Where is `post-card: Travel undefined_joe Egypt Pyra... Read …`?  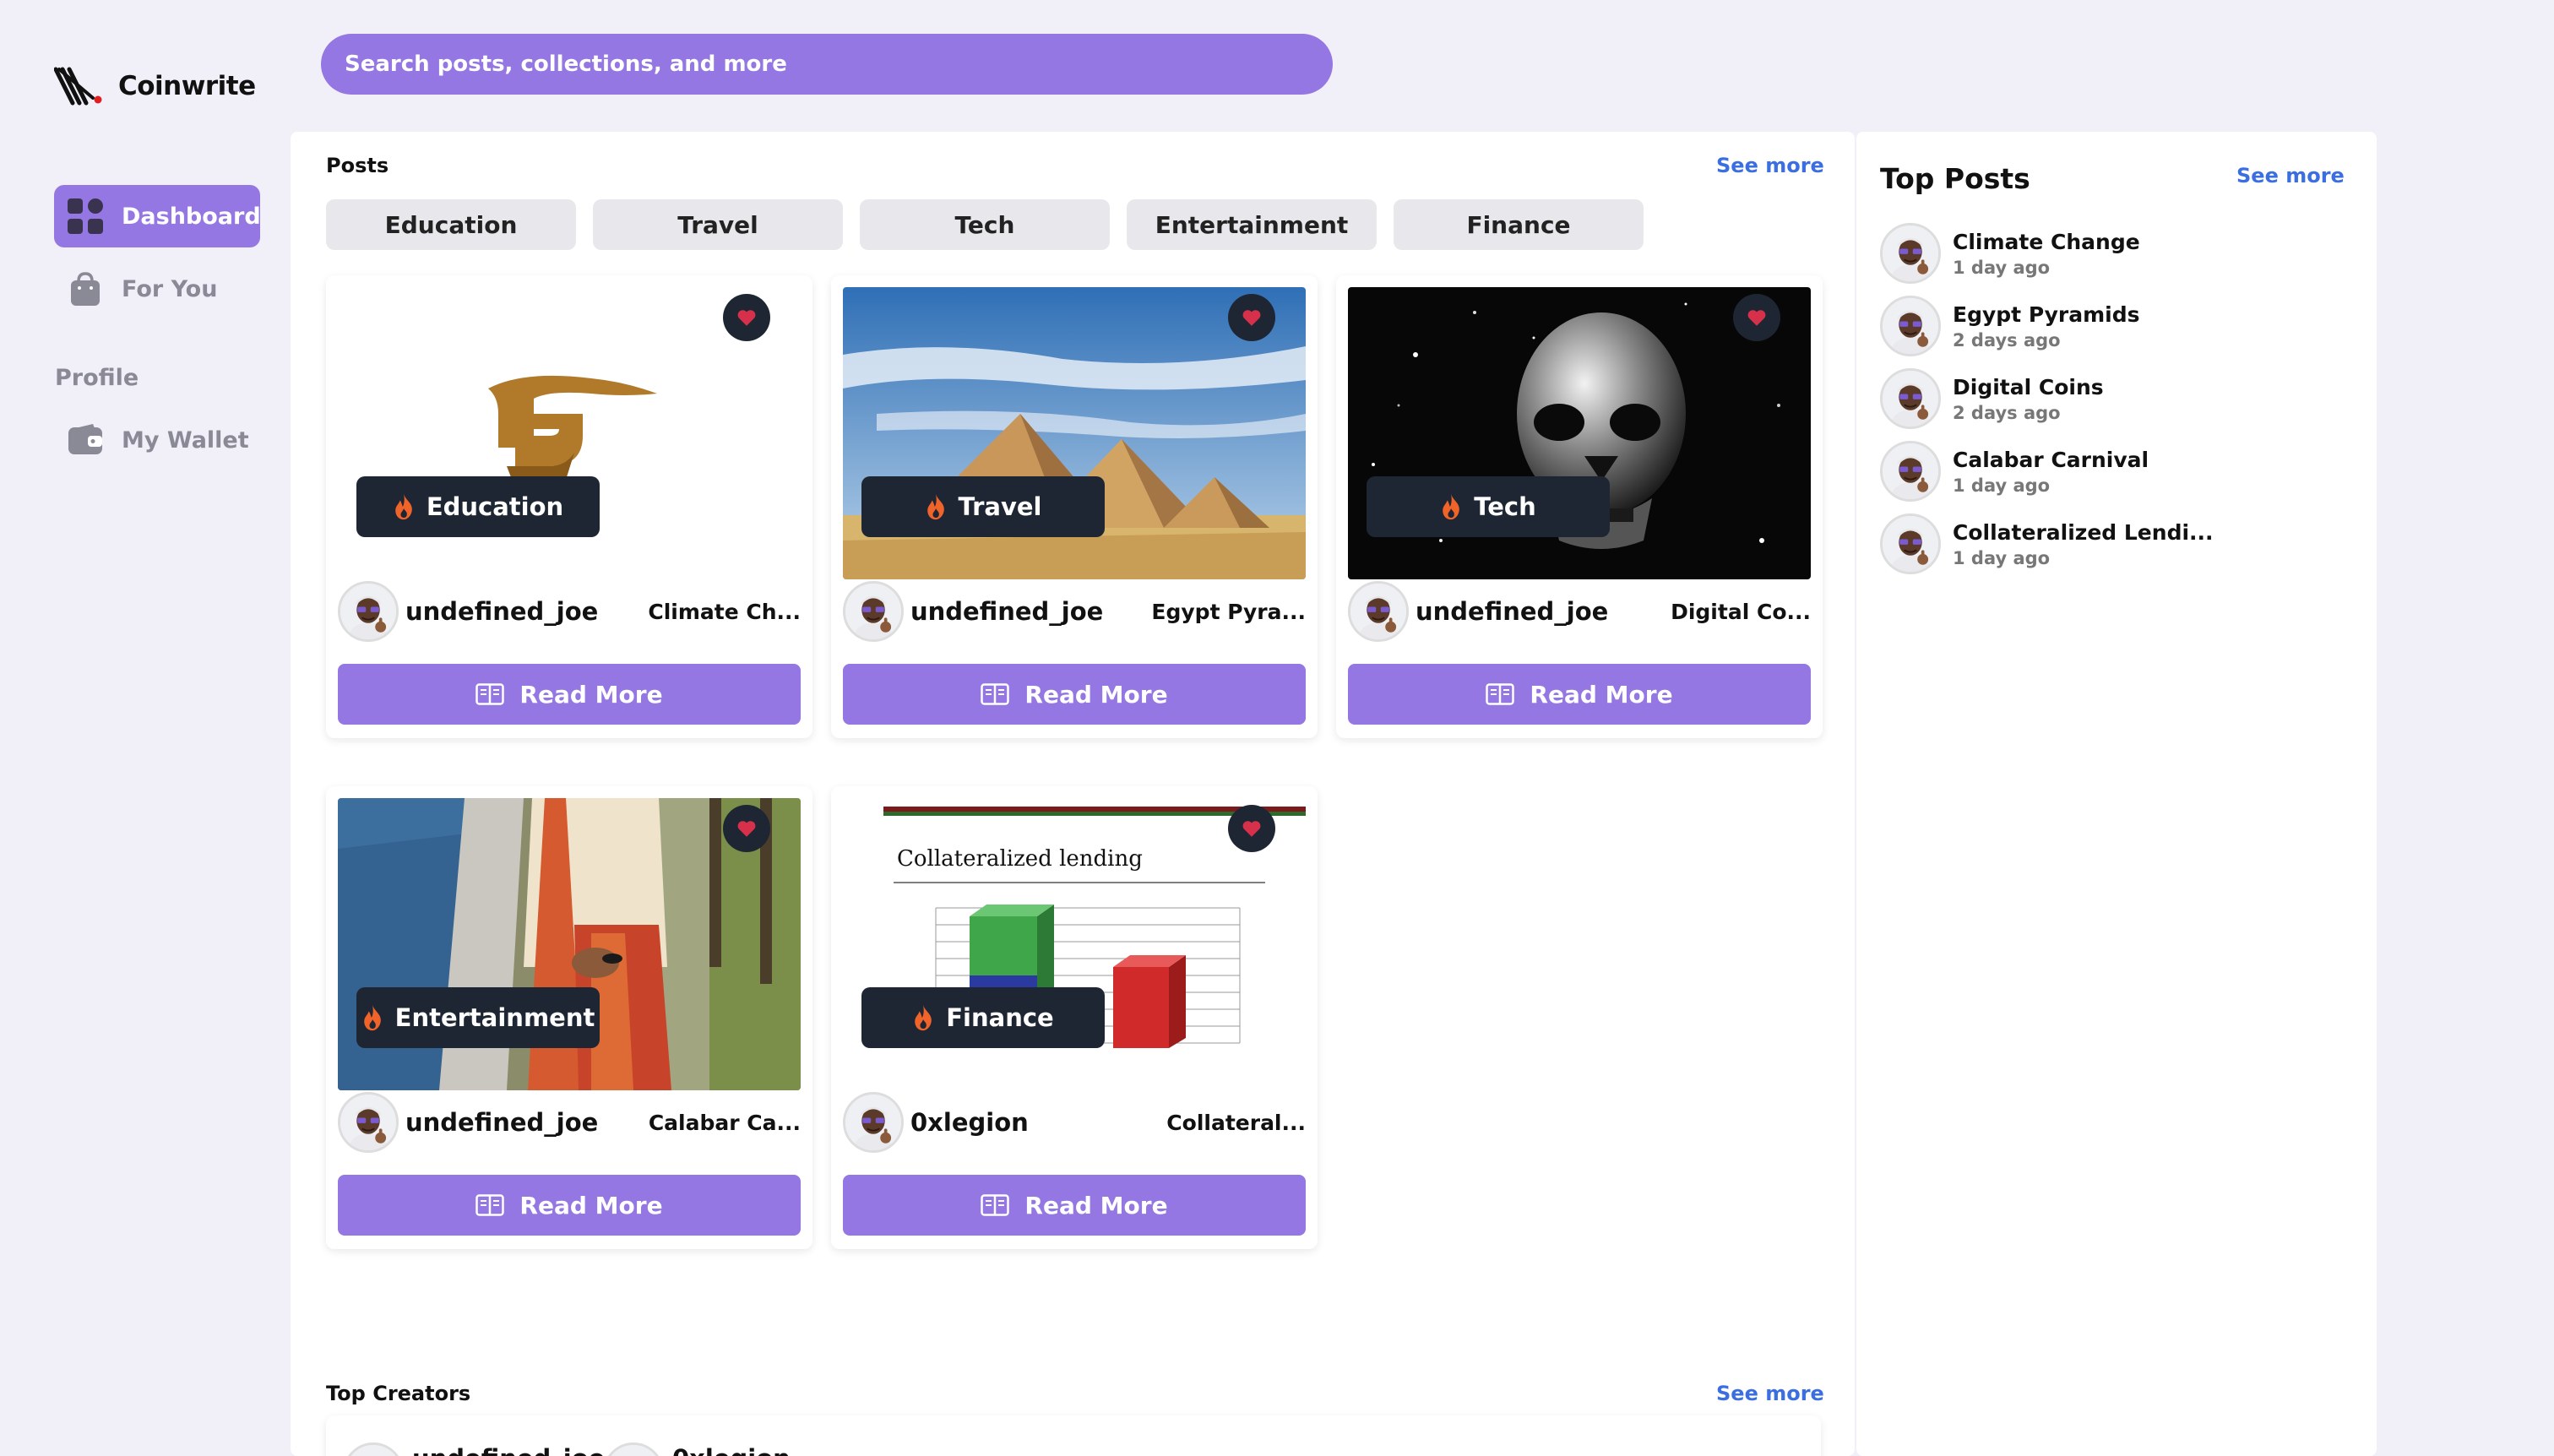
post-card: Travel undefined_joe Egypt Pyra... Read … is located at coordinates (1074, 506).